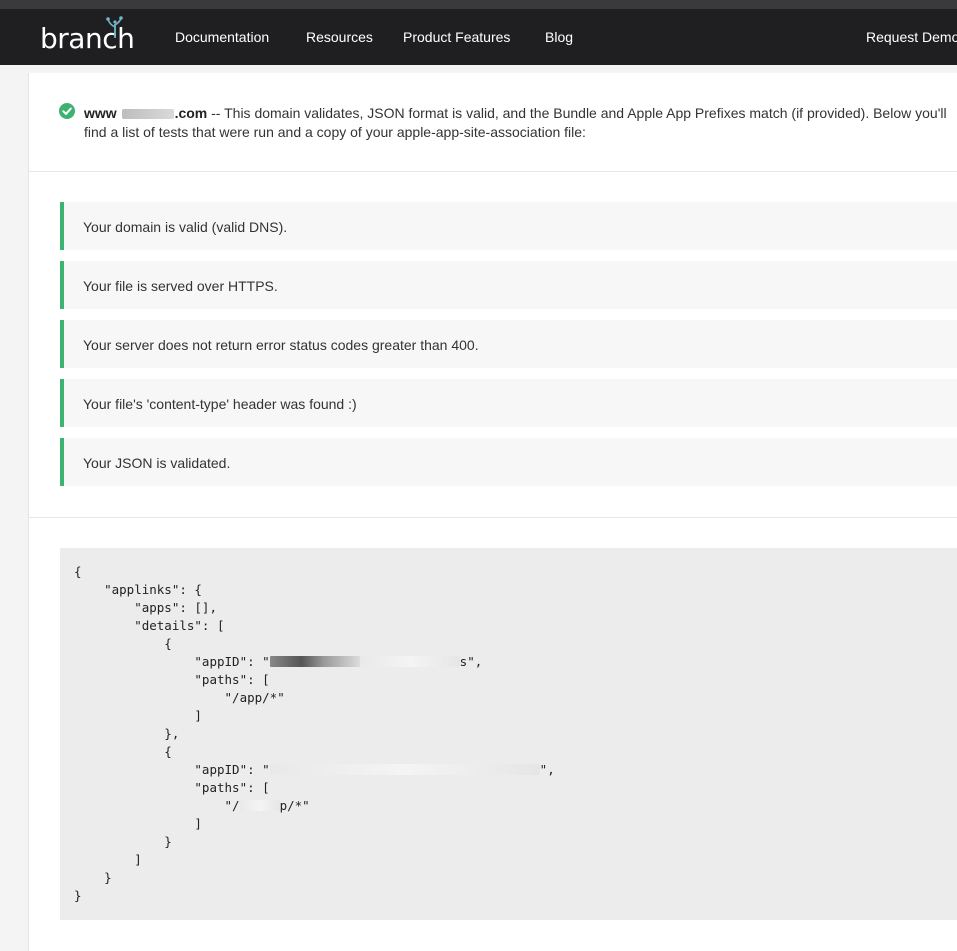 Image resolution: width=957 pixels, height=951 pixels. Describe the element at coordinates (180, 286) in the screenshot. I see `test-result-text: Your file is served over HTTPS.` at that location.